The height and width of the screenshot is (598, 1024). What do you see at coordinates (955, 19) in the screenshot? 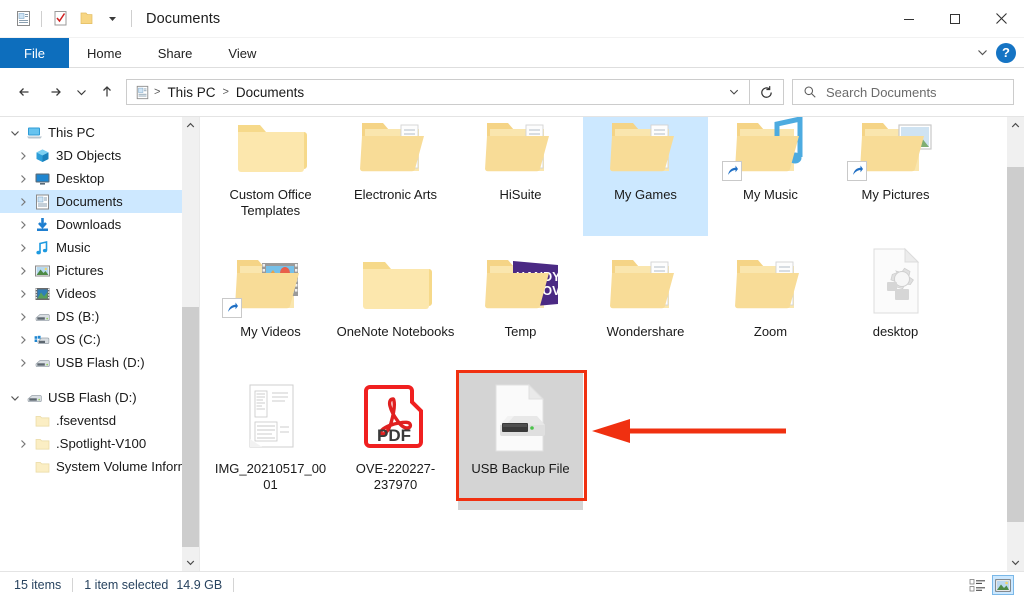
I see `maximize-button` at bounding box center [955, 19].